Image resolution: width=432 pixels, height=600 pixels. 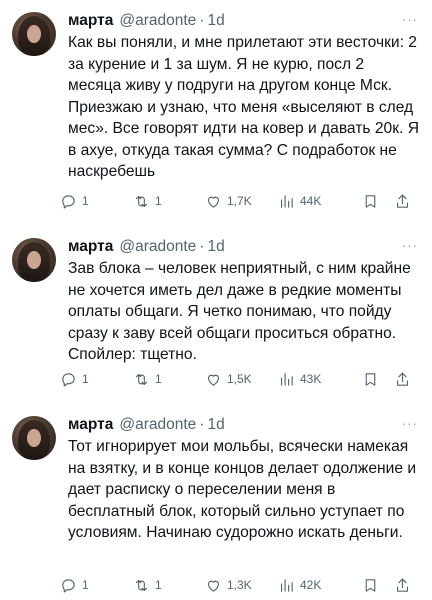 I want to click on like-count: 1,7K, so click(x=239, y=201).